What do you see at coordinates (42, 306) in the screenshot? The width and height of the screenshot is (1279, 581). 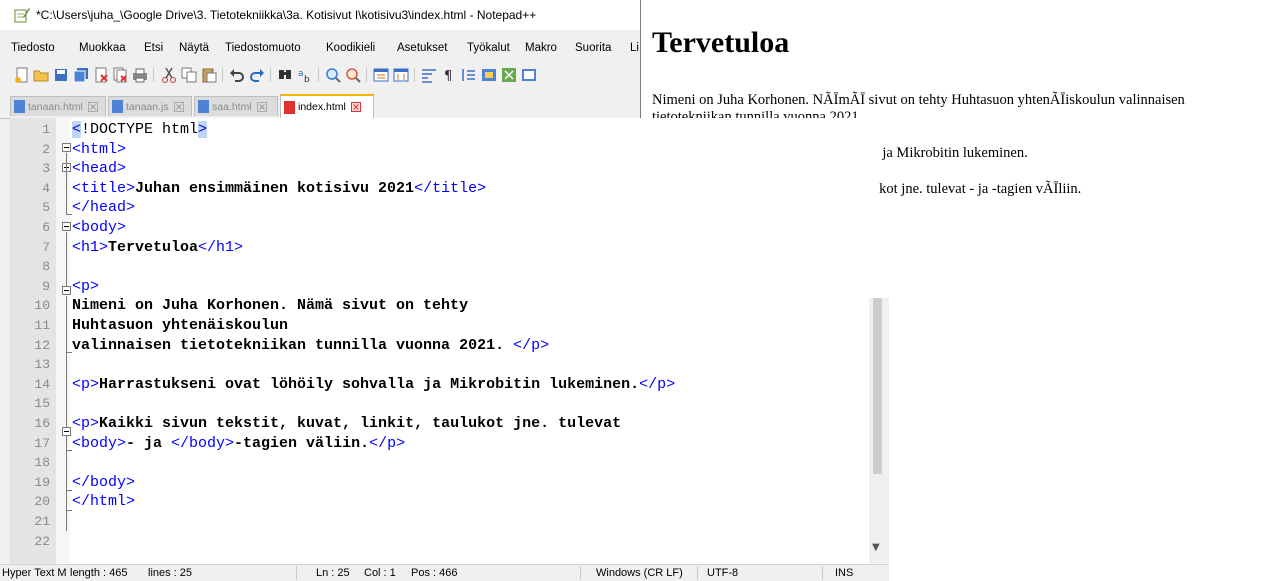 I see `line-number: 10` at bounding box center [42, 306].